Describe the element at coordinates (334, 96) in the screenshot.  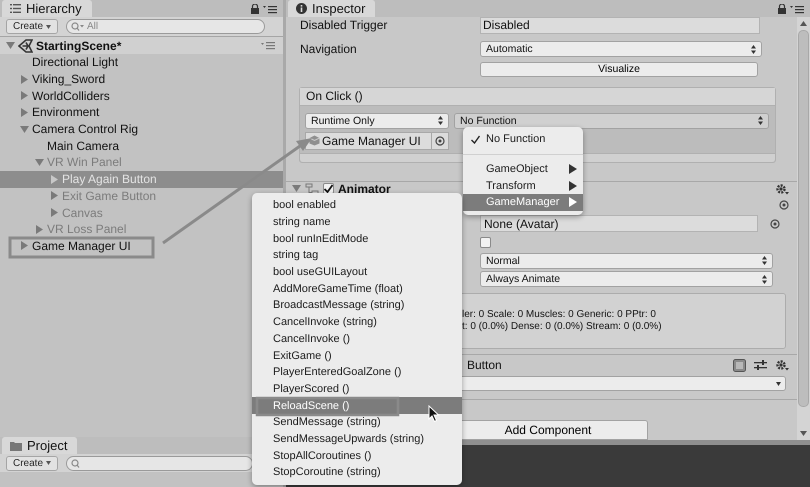
I see `event-title: On Click ()` at that location.